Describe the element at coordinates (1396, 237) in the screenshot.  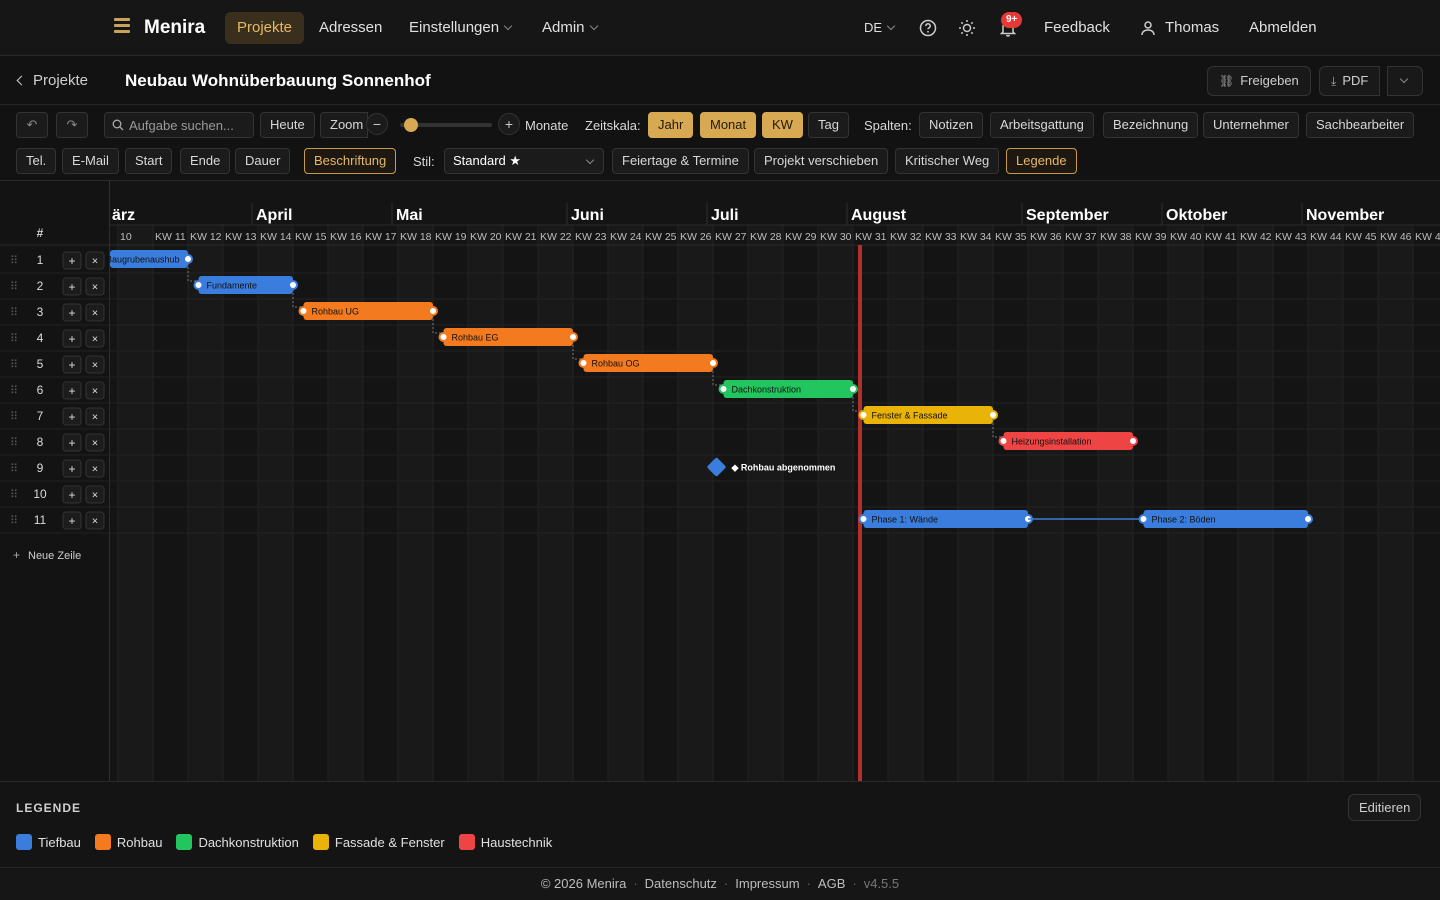
I see `week-label: KW 46` at that location.